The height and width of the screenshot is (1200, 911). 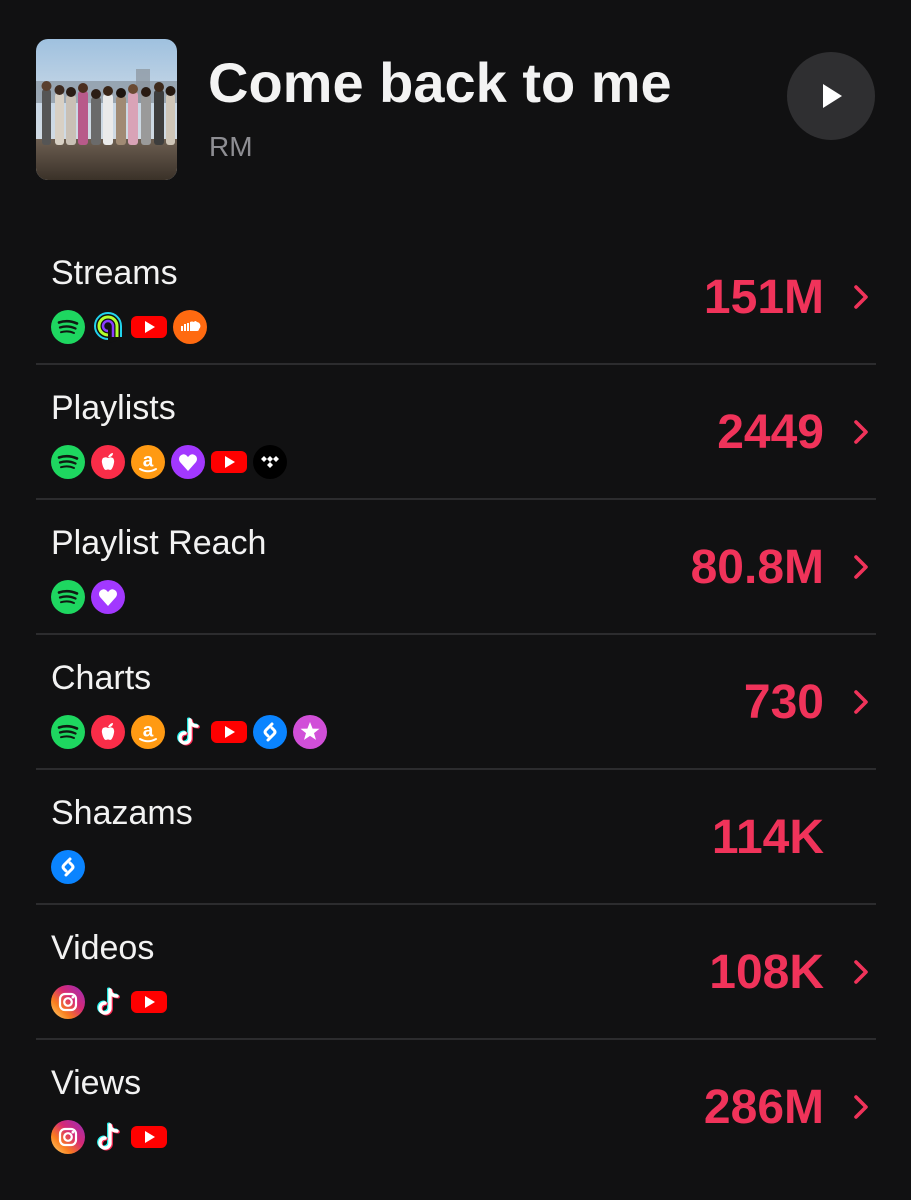 What do you see at coordinates (456, 972) in the screenshot?
I see `stat-row-videos: Videos 108K` at bounding box center [456, 972].